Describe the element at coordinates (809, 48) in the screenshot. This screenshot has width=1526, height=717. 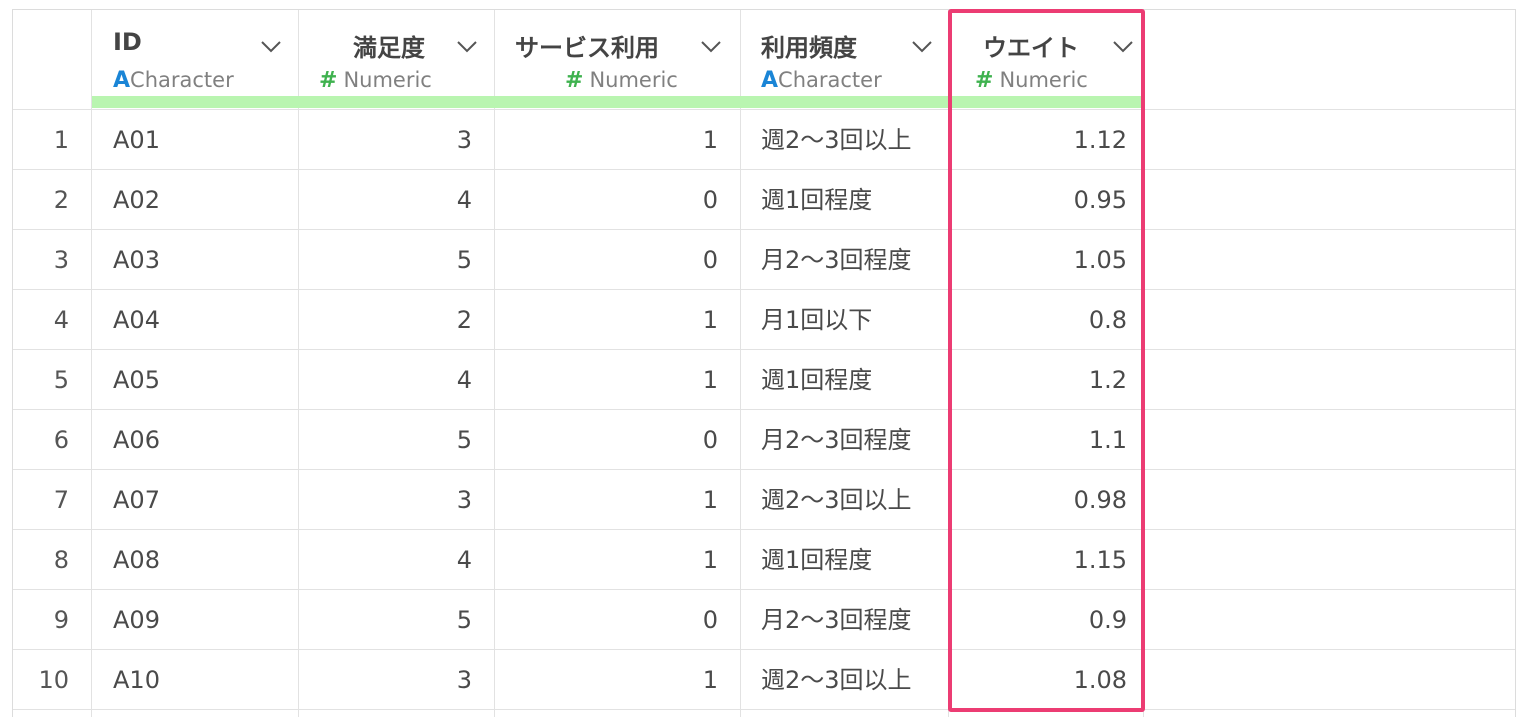
I see `column-name: 利用頻度` at that location.